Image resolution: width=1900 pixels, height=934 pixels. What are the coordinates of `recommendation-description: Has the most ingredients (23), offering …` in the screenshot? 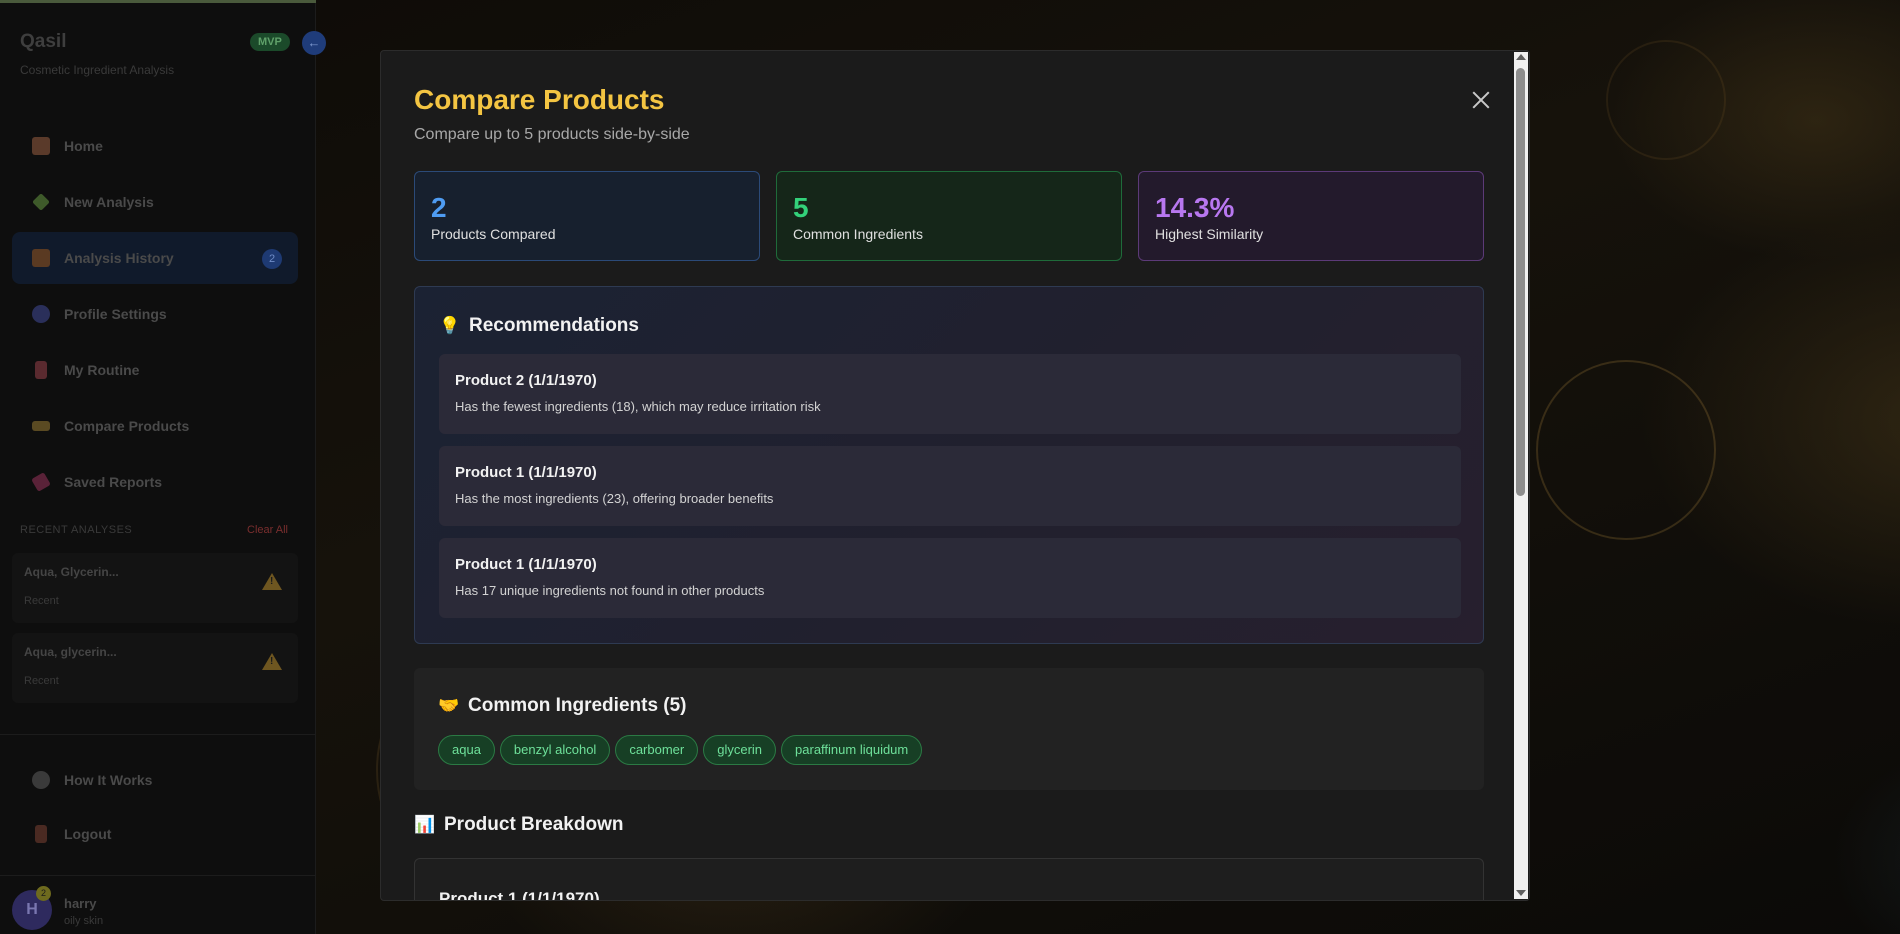 It's located at (614, 498).